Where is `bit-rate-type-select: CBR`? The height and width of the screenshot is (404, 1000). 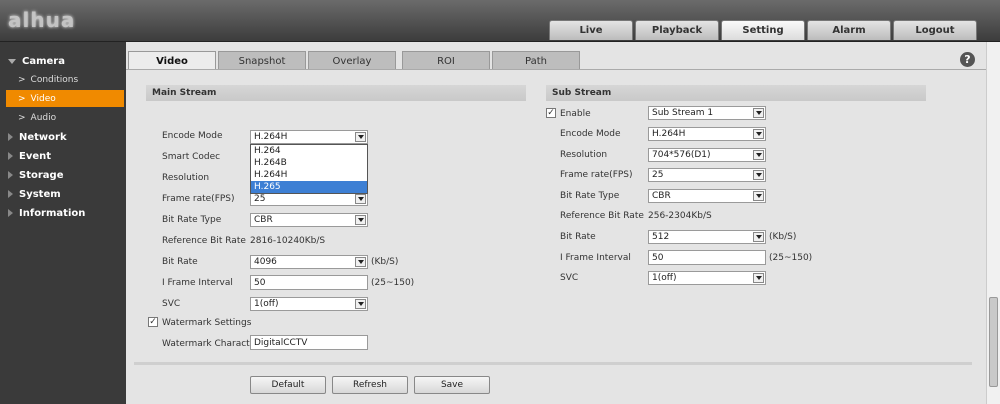
bit-rate-type-select: CBR is located at coordinates (309, 220).